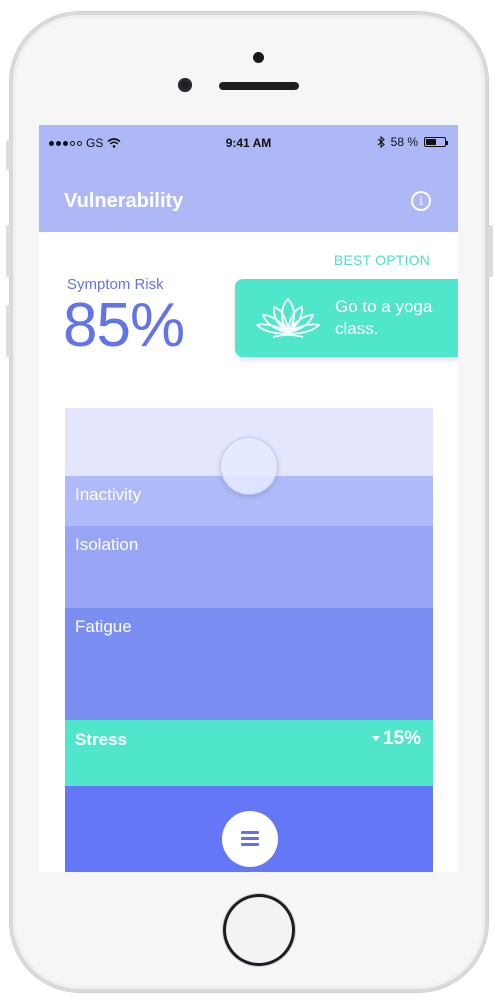 This screenshot has width=500, height=1000. What do you see at coordinates (185, 85) in the screenshot?
I see `proximity-sensor` at bounding box center [185, 85].